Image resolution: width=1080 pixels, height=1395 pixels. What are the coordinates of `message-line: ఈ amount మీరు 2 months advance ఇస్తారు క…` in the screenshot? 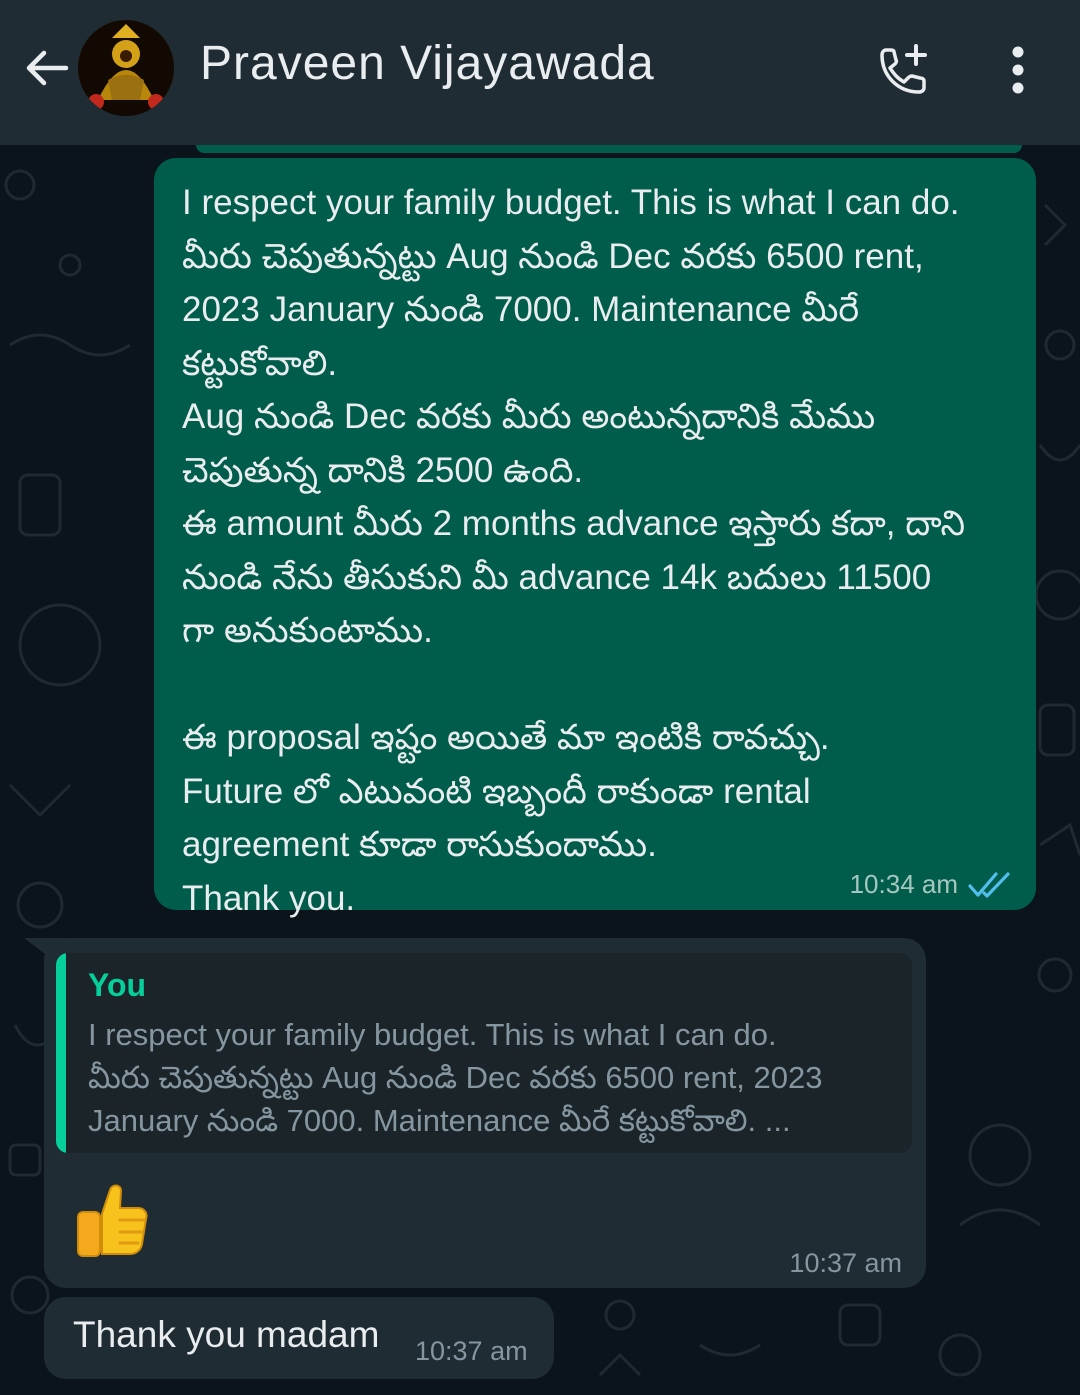 It's located at (574, 523).